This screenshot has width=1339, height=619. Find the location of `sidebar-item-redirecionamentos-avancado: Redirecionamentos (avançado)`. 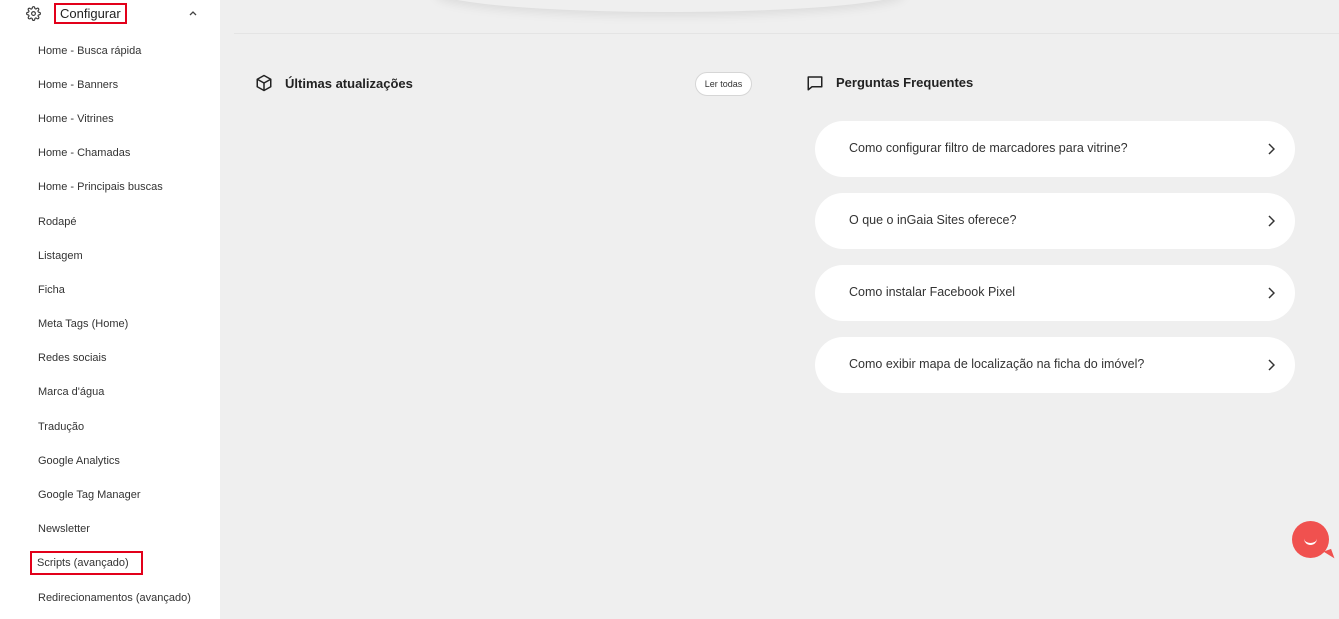

sidebar-item-redirecionamentos-avancado: Redirecionamentos (avançado) is located at coordinates (114, 598).